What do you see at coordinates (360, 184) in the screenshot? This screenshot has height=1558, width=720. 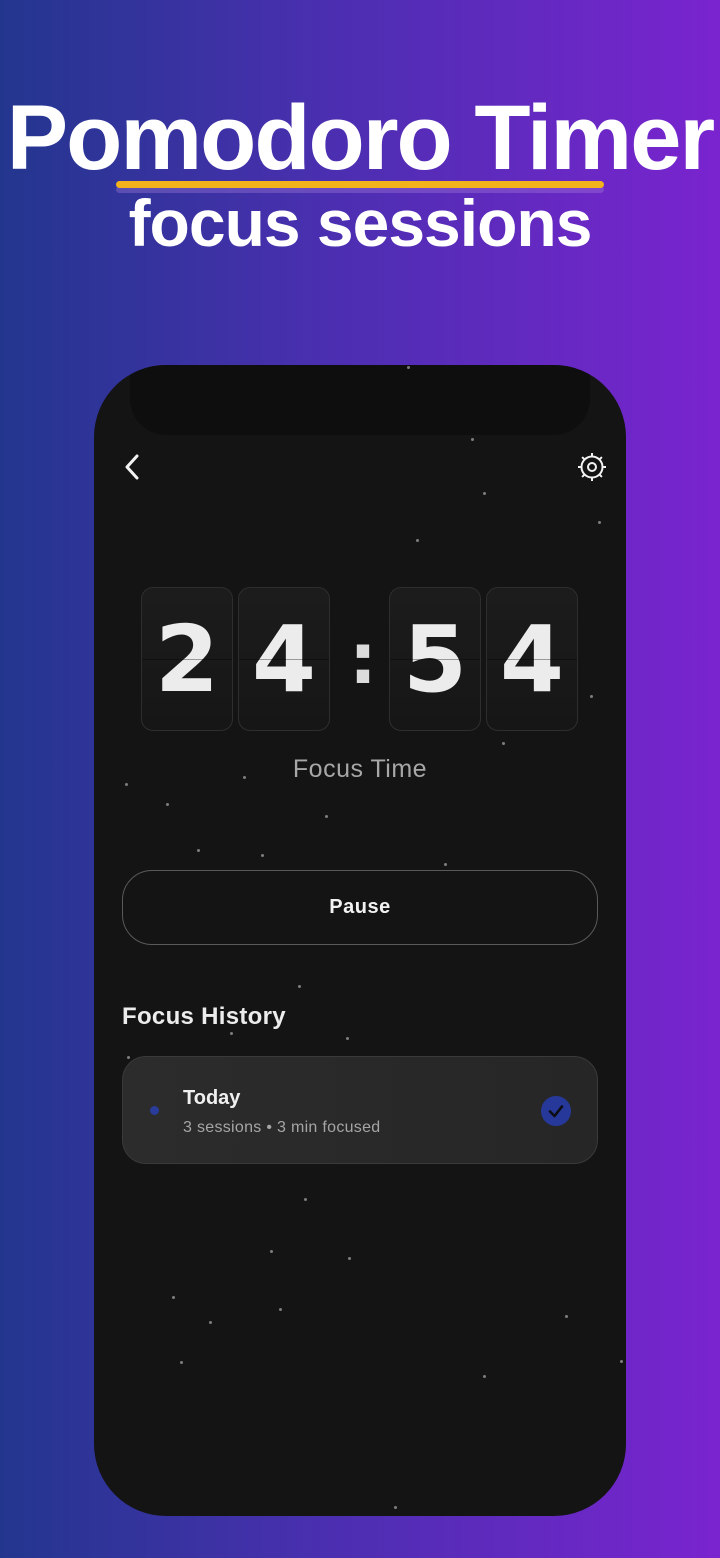 I see `headline-underline` at bounding box center [360, 184].